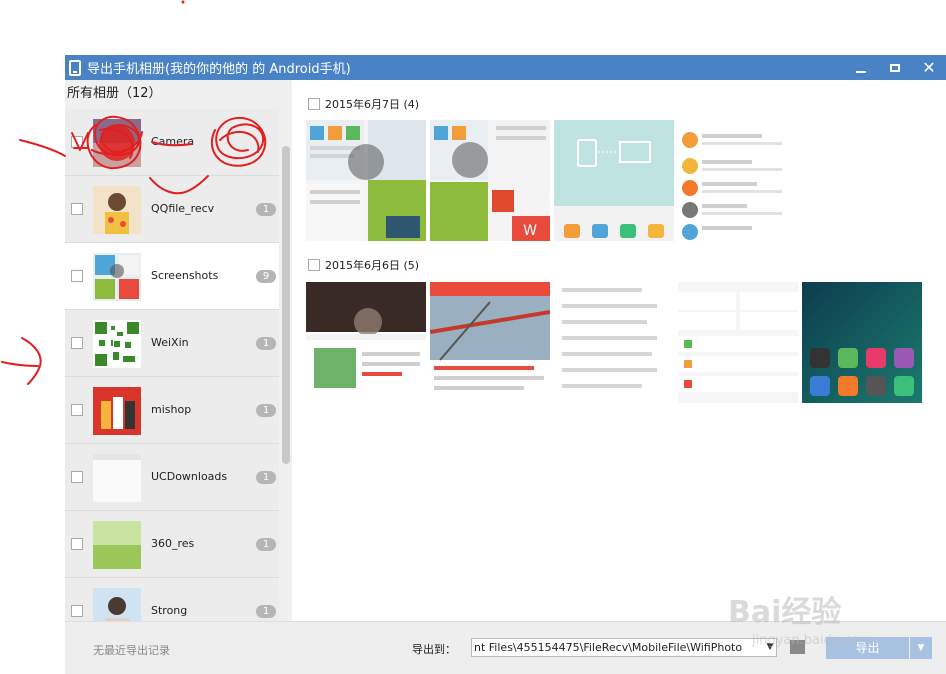 This screenshot has height=674, width=946. Describe the element at coordinates (372, 104) in the screenshot. I see `date-group-label: 2015年6月7日 (4)` at that location.